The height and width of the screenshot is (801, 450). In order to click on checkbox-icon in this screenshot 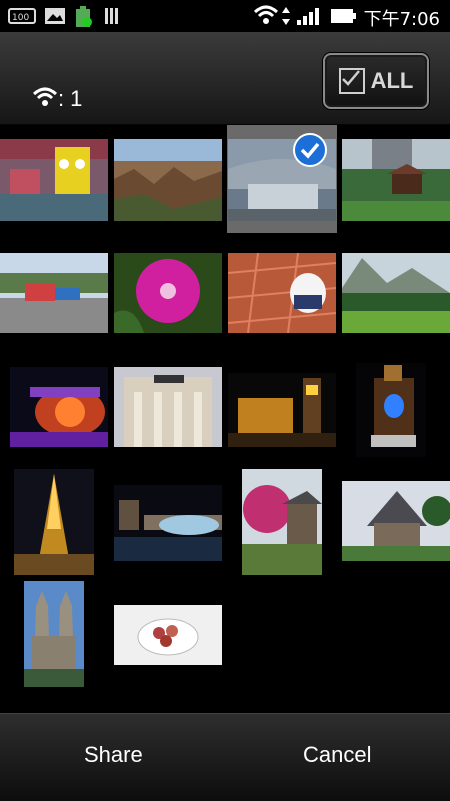, I will do `click(351, 81)`.